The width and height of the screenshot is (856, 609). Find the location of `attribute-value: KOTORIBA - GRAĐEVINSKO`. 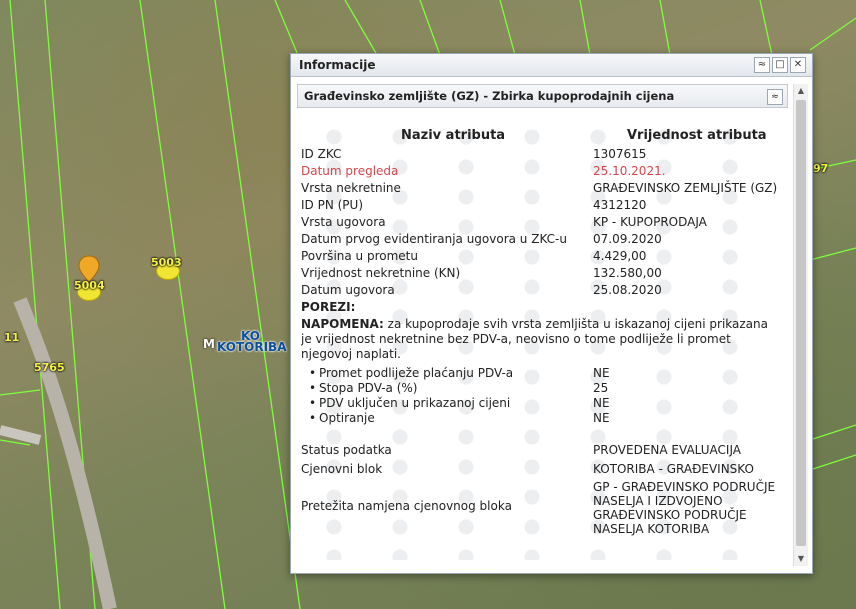

attribute-value: KOTORIBA - GRAĐEVINSKO is located at coordinates (673, 469).